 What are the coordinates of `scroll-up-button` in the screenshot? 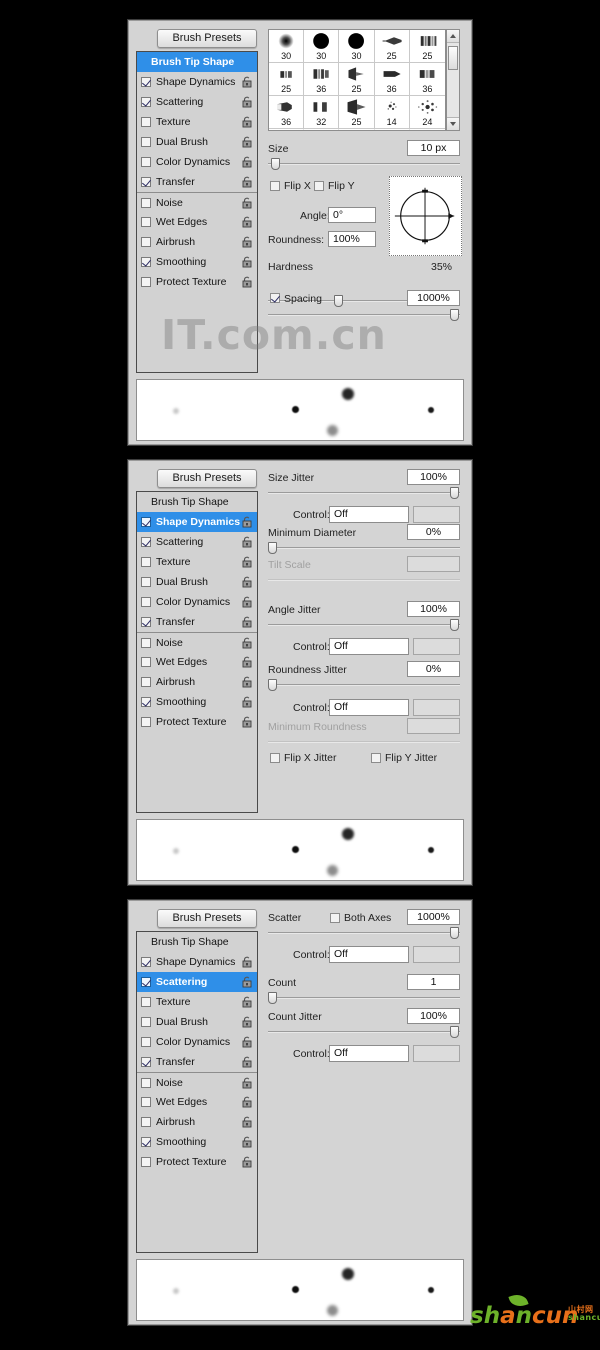 It's located at (453, 36).